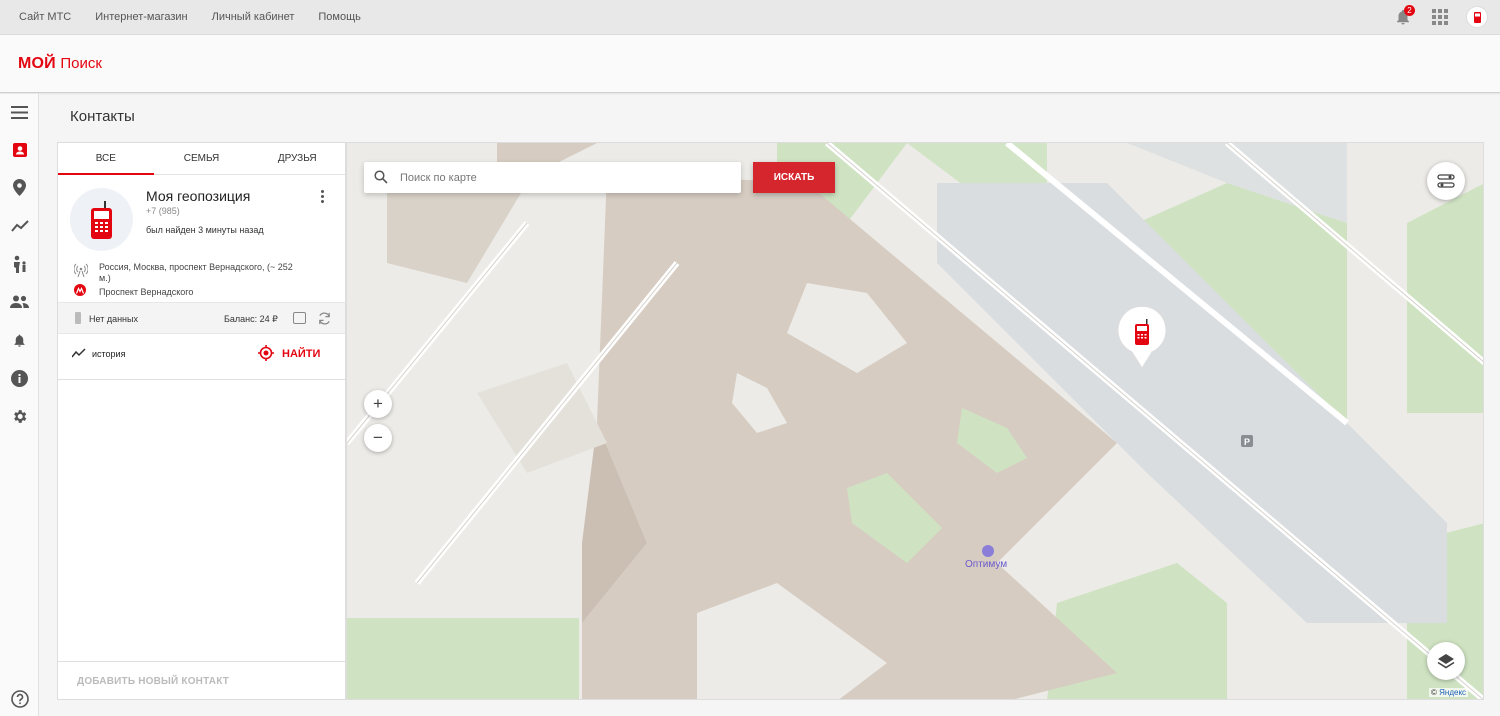  What do you see at coordinates (324, 318) in the screenshot?
I see `refresh-icon` at bounding box center [324, 318].